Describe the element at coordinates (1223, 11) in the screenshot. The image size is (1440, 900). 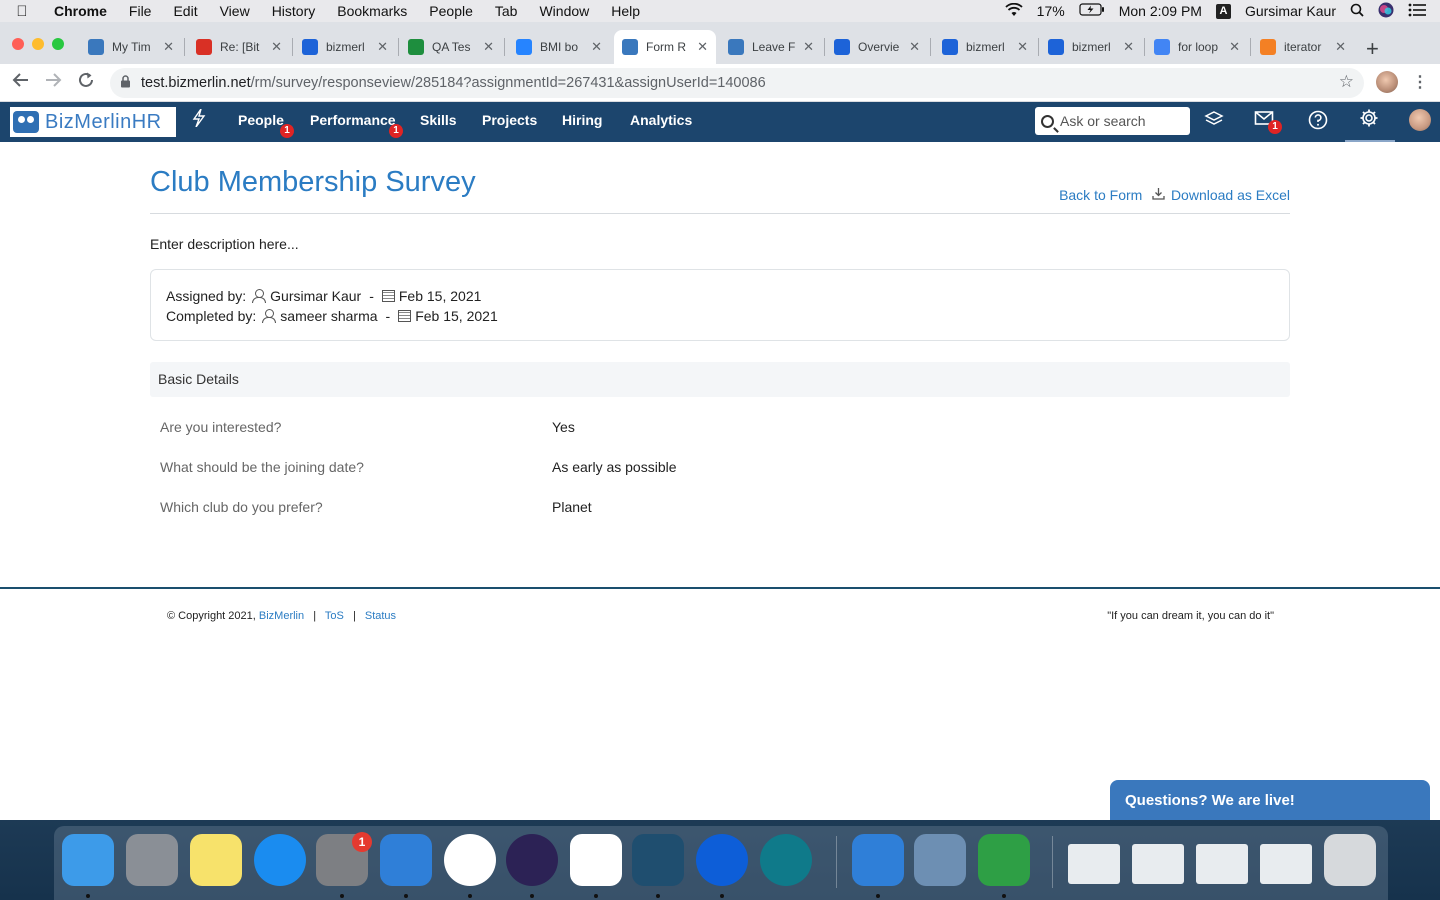
I see `input-source-icon: A` at that location.